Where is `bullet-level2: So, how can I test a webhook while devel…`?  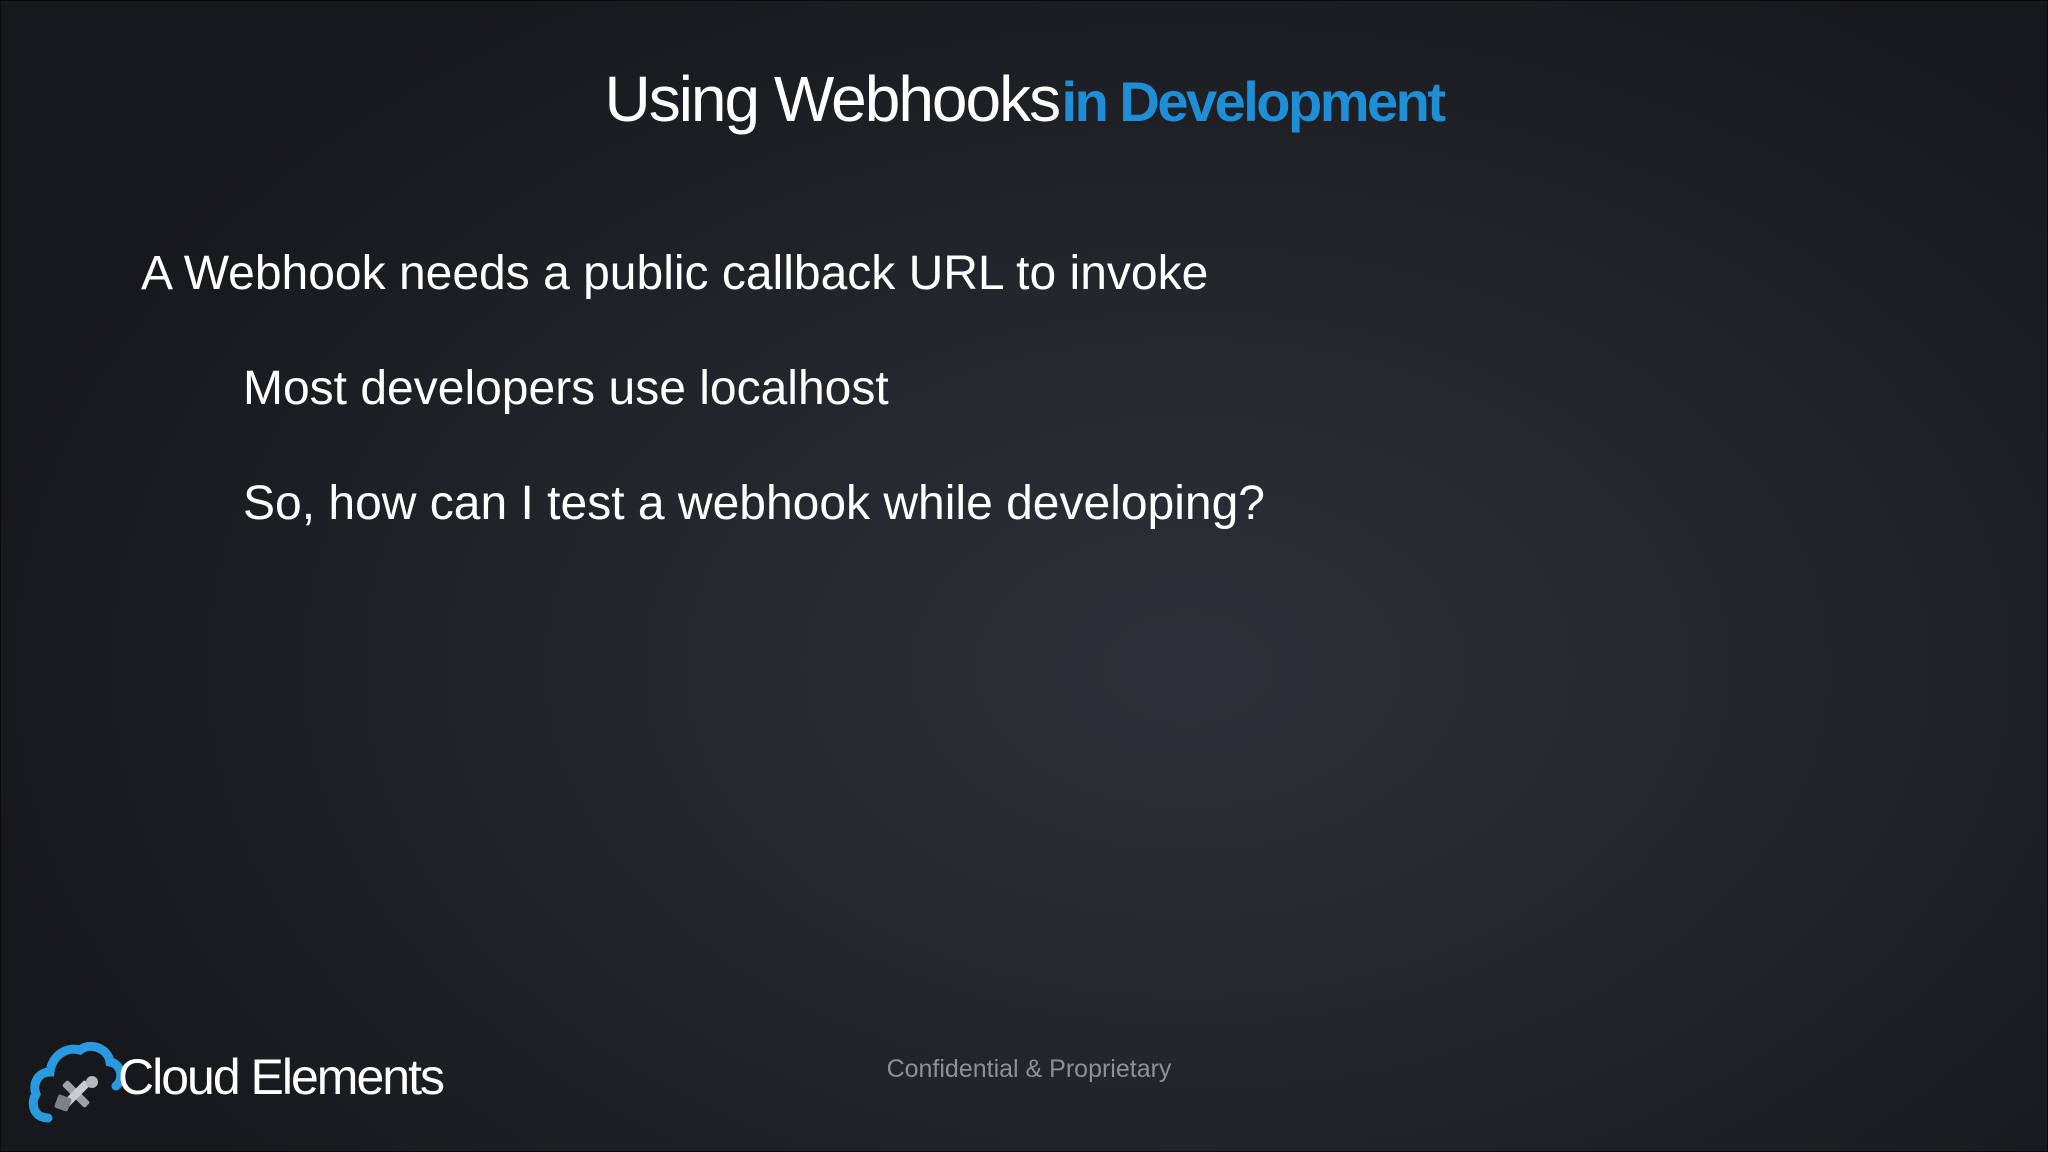 bullet-level2: So, how can I test a webhook while devel… is located at coordinates (754, 503).